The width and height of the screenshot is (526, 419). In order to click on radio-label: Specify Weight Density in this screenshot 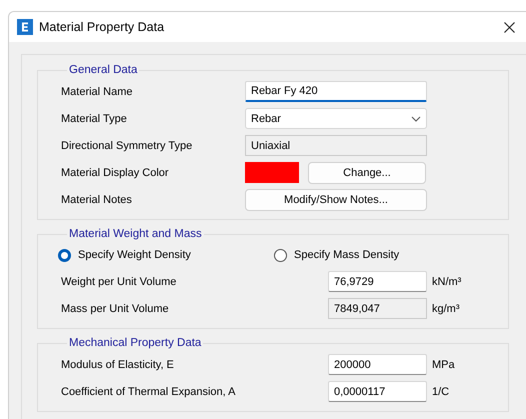, I will do `click(134, 255)`.